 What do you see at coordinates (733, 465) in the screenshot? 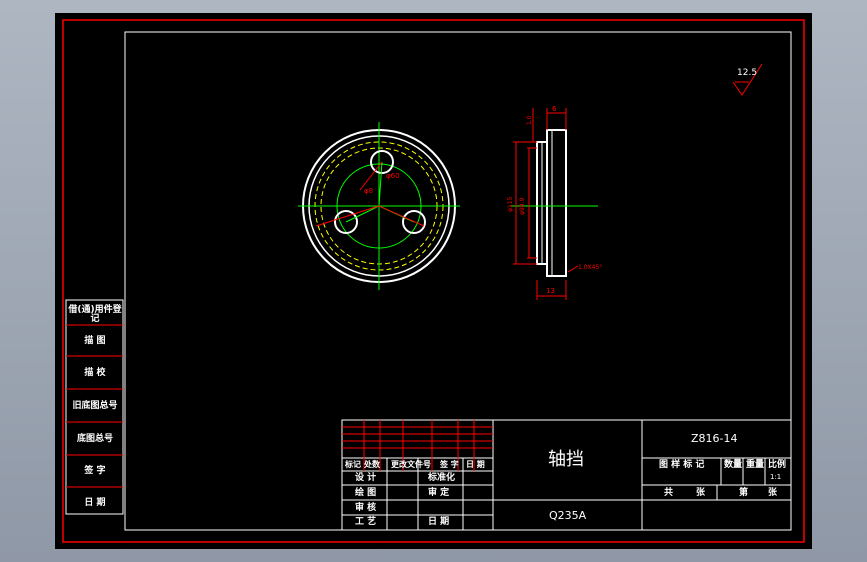
I see `header-quantity: 数量` at bounding box center [733, 465].